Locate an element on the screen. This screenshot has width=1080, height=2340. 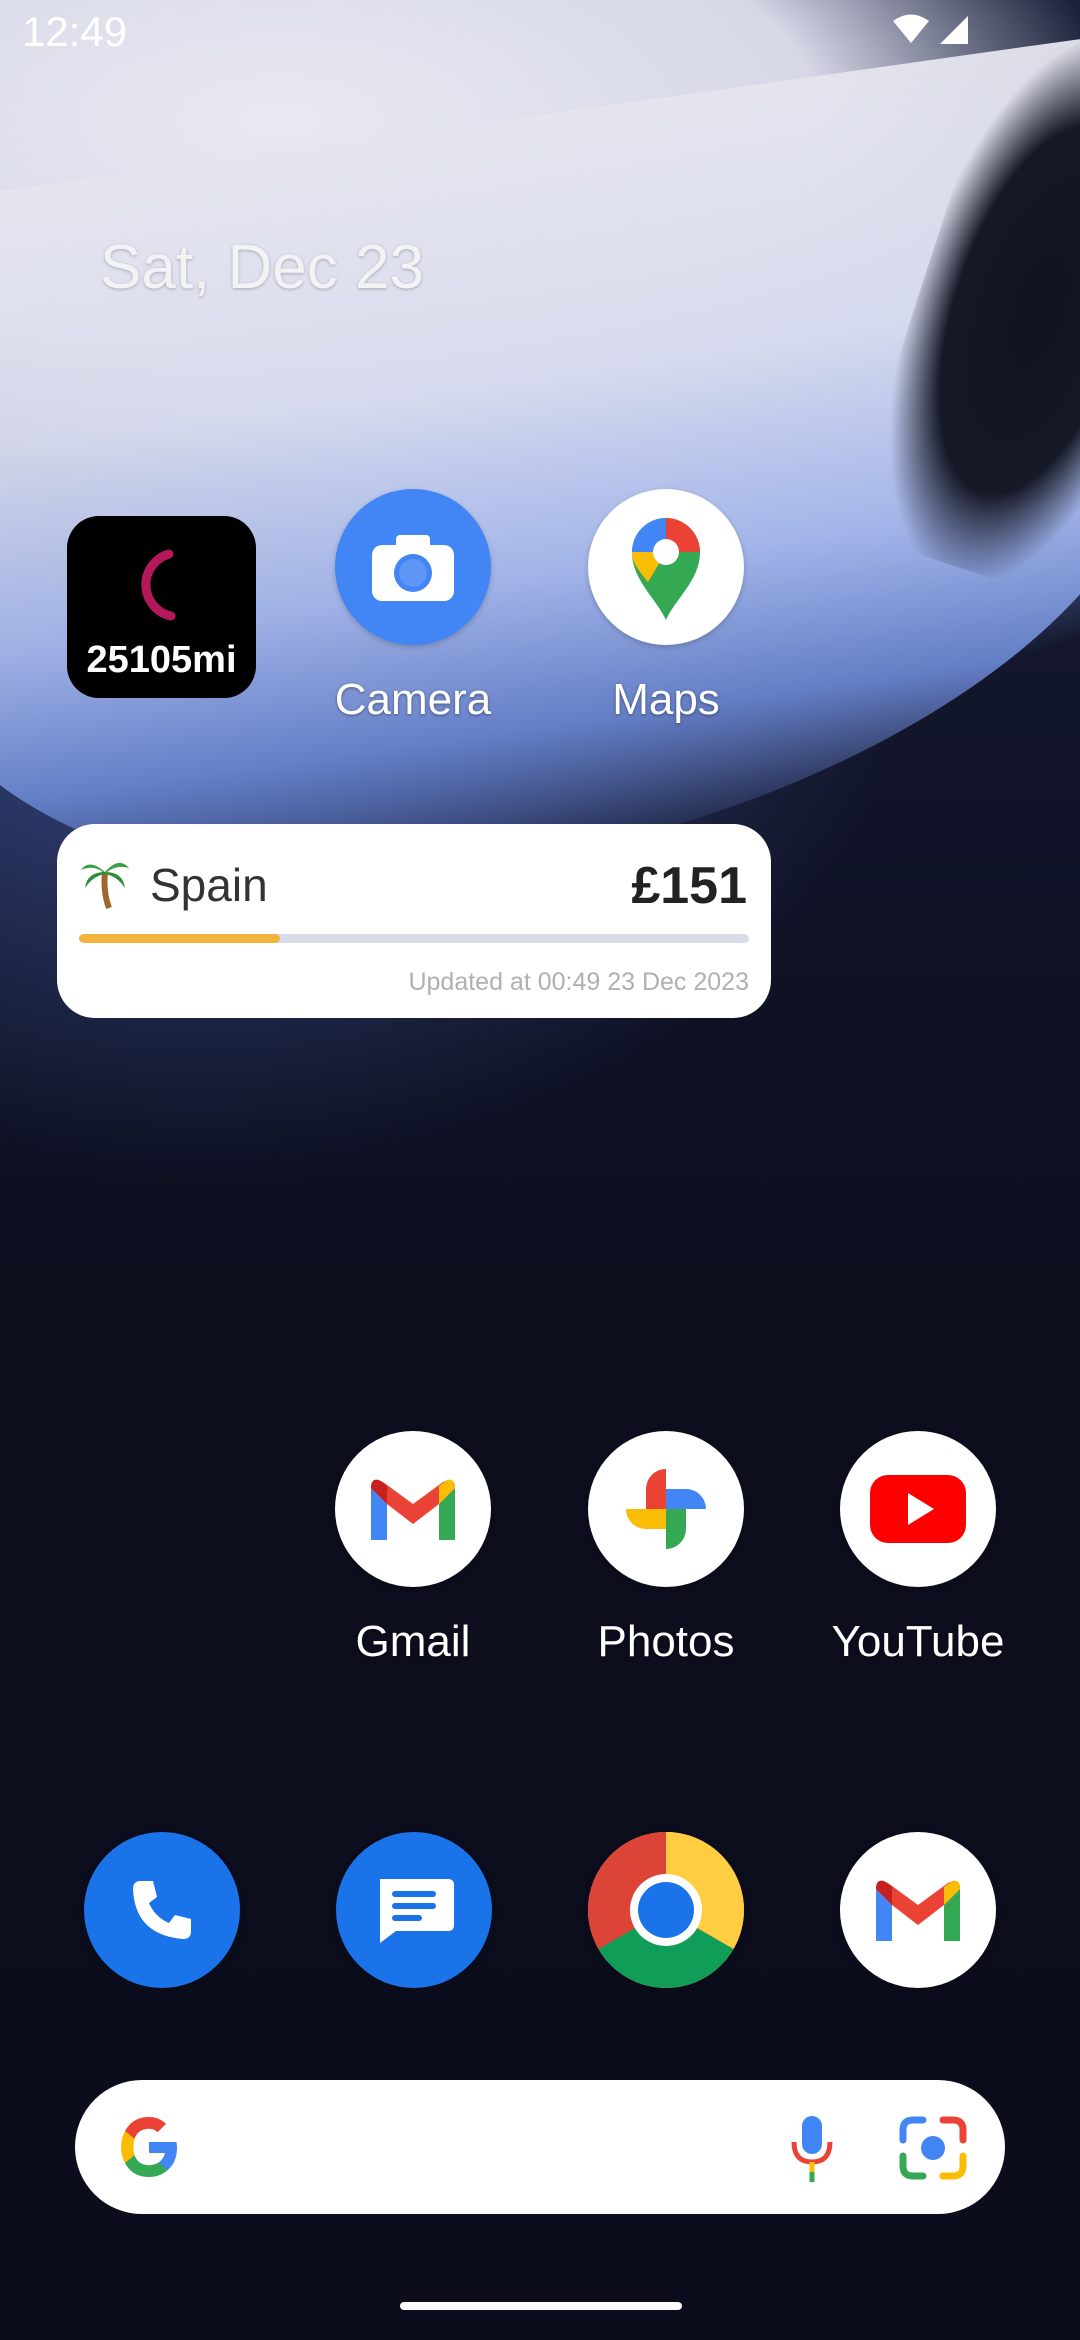
app-maps: Maps is located at coordinates (666, 607).